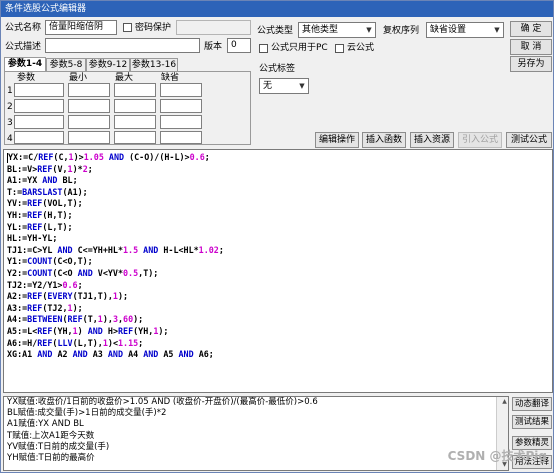 The image size is (554, 473). Describe the element at coordinates (51, 458) in the screenshot. I see `info-line: YH赋值:T日前的最高价` at that location.